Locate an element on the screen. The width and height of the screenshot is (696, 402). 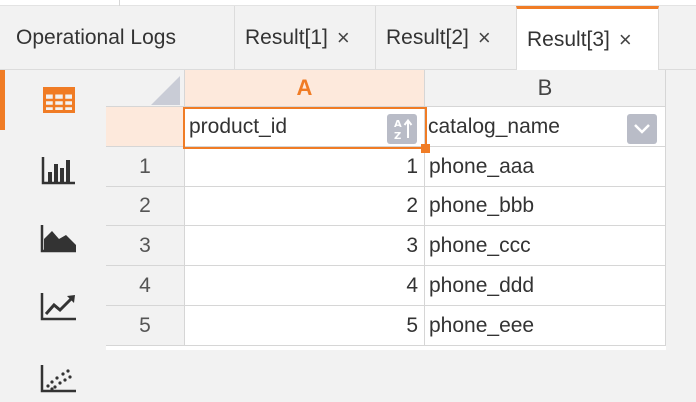
column-header-a: A is located at coordinates (305, 88).